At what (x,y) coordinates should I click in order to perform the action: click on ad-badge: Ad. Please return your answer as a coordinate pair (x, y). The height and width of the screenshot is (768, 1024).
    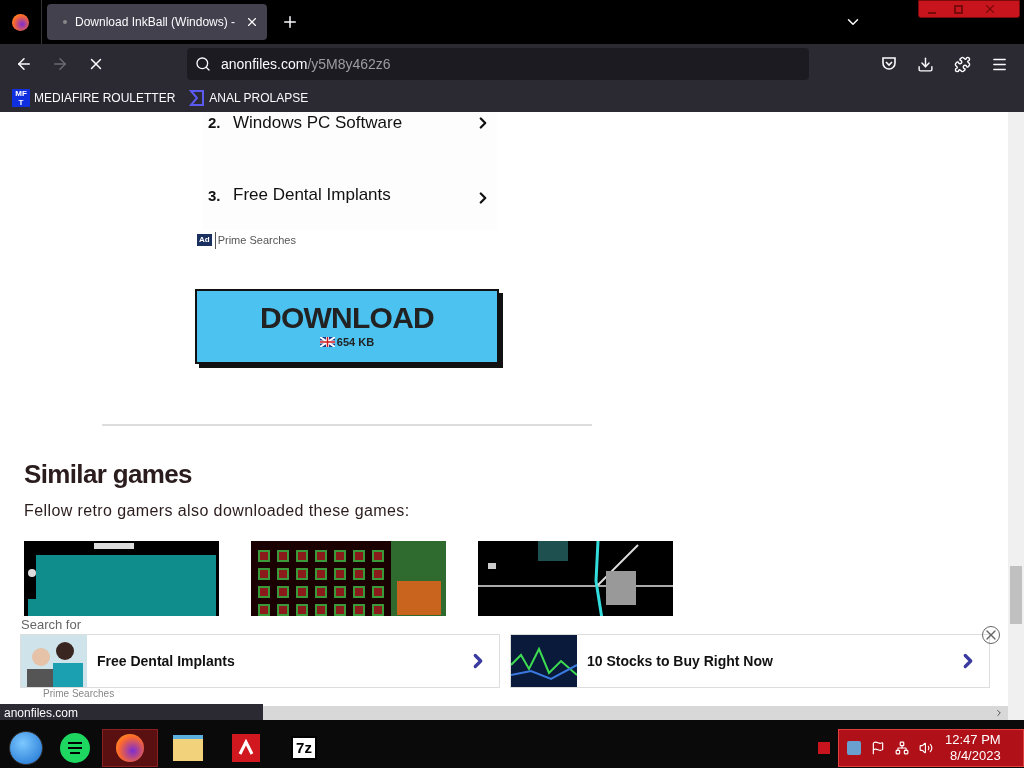
    Looking at the image, I should click on (204, 240).